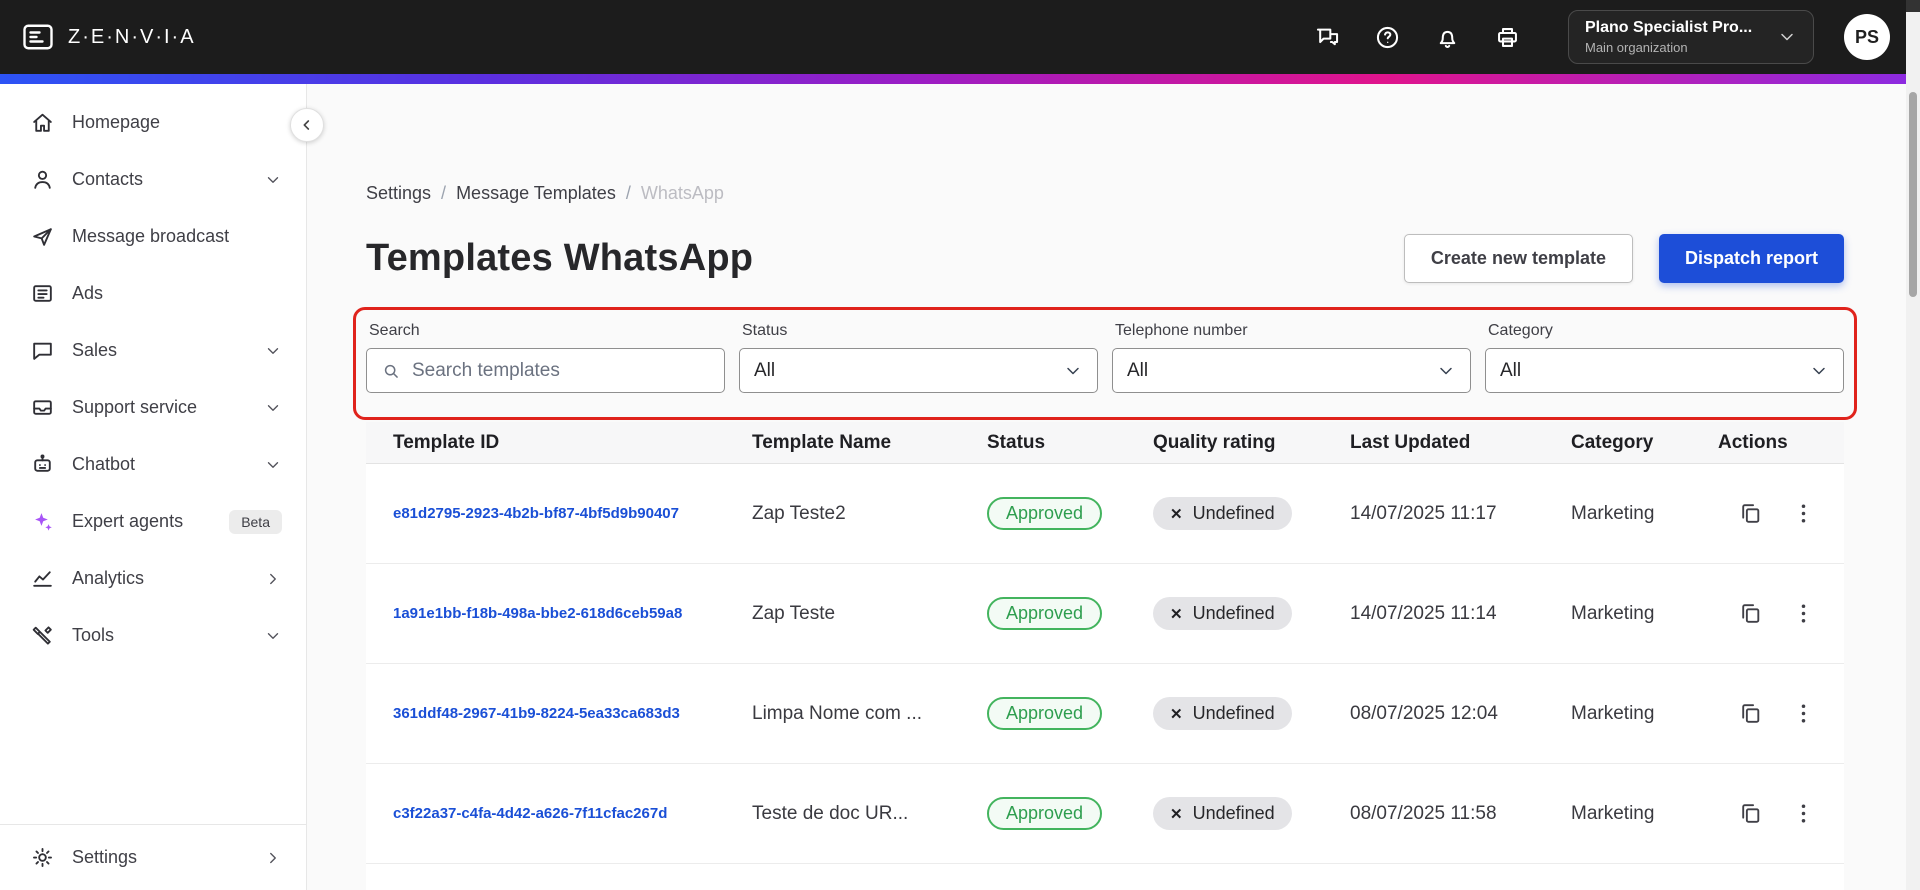 Image resolution: width=1920 pixels, height=890 pixels. Describe the element at coordinates (1181, 330) in the screenshot. I see `telephone-label: Telephone number` at that location.